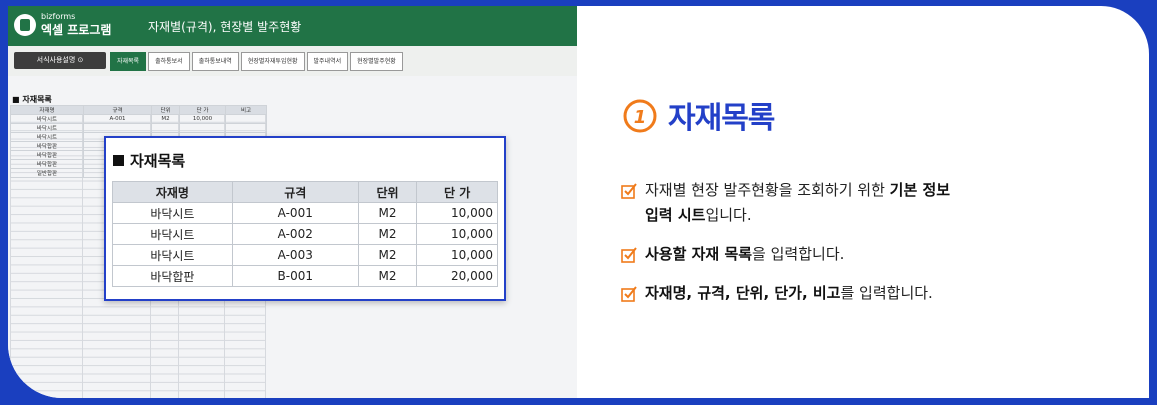 The image size is (1157, 405). I want to click on zoom-cell: 20,000, so click(457, 276).